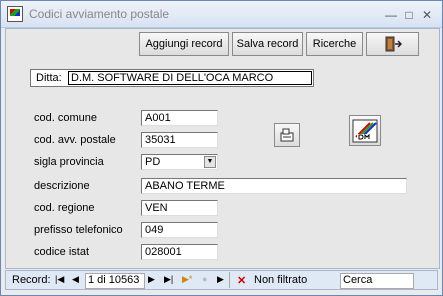 The image size is (443, 296). Describe the element at coordinates (151, 279) in the screenshot. I see `next-record-icon: ▶` at that location.